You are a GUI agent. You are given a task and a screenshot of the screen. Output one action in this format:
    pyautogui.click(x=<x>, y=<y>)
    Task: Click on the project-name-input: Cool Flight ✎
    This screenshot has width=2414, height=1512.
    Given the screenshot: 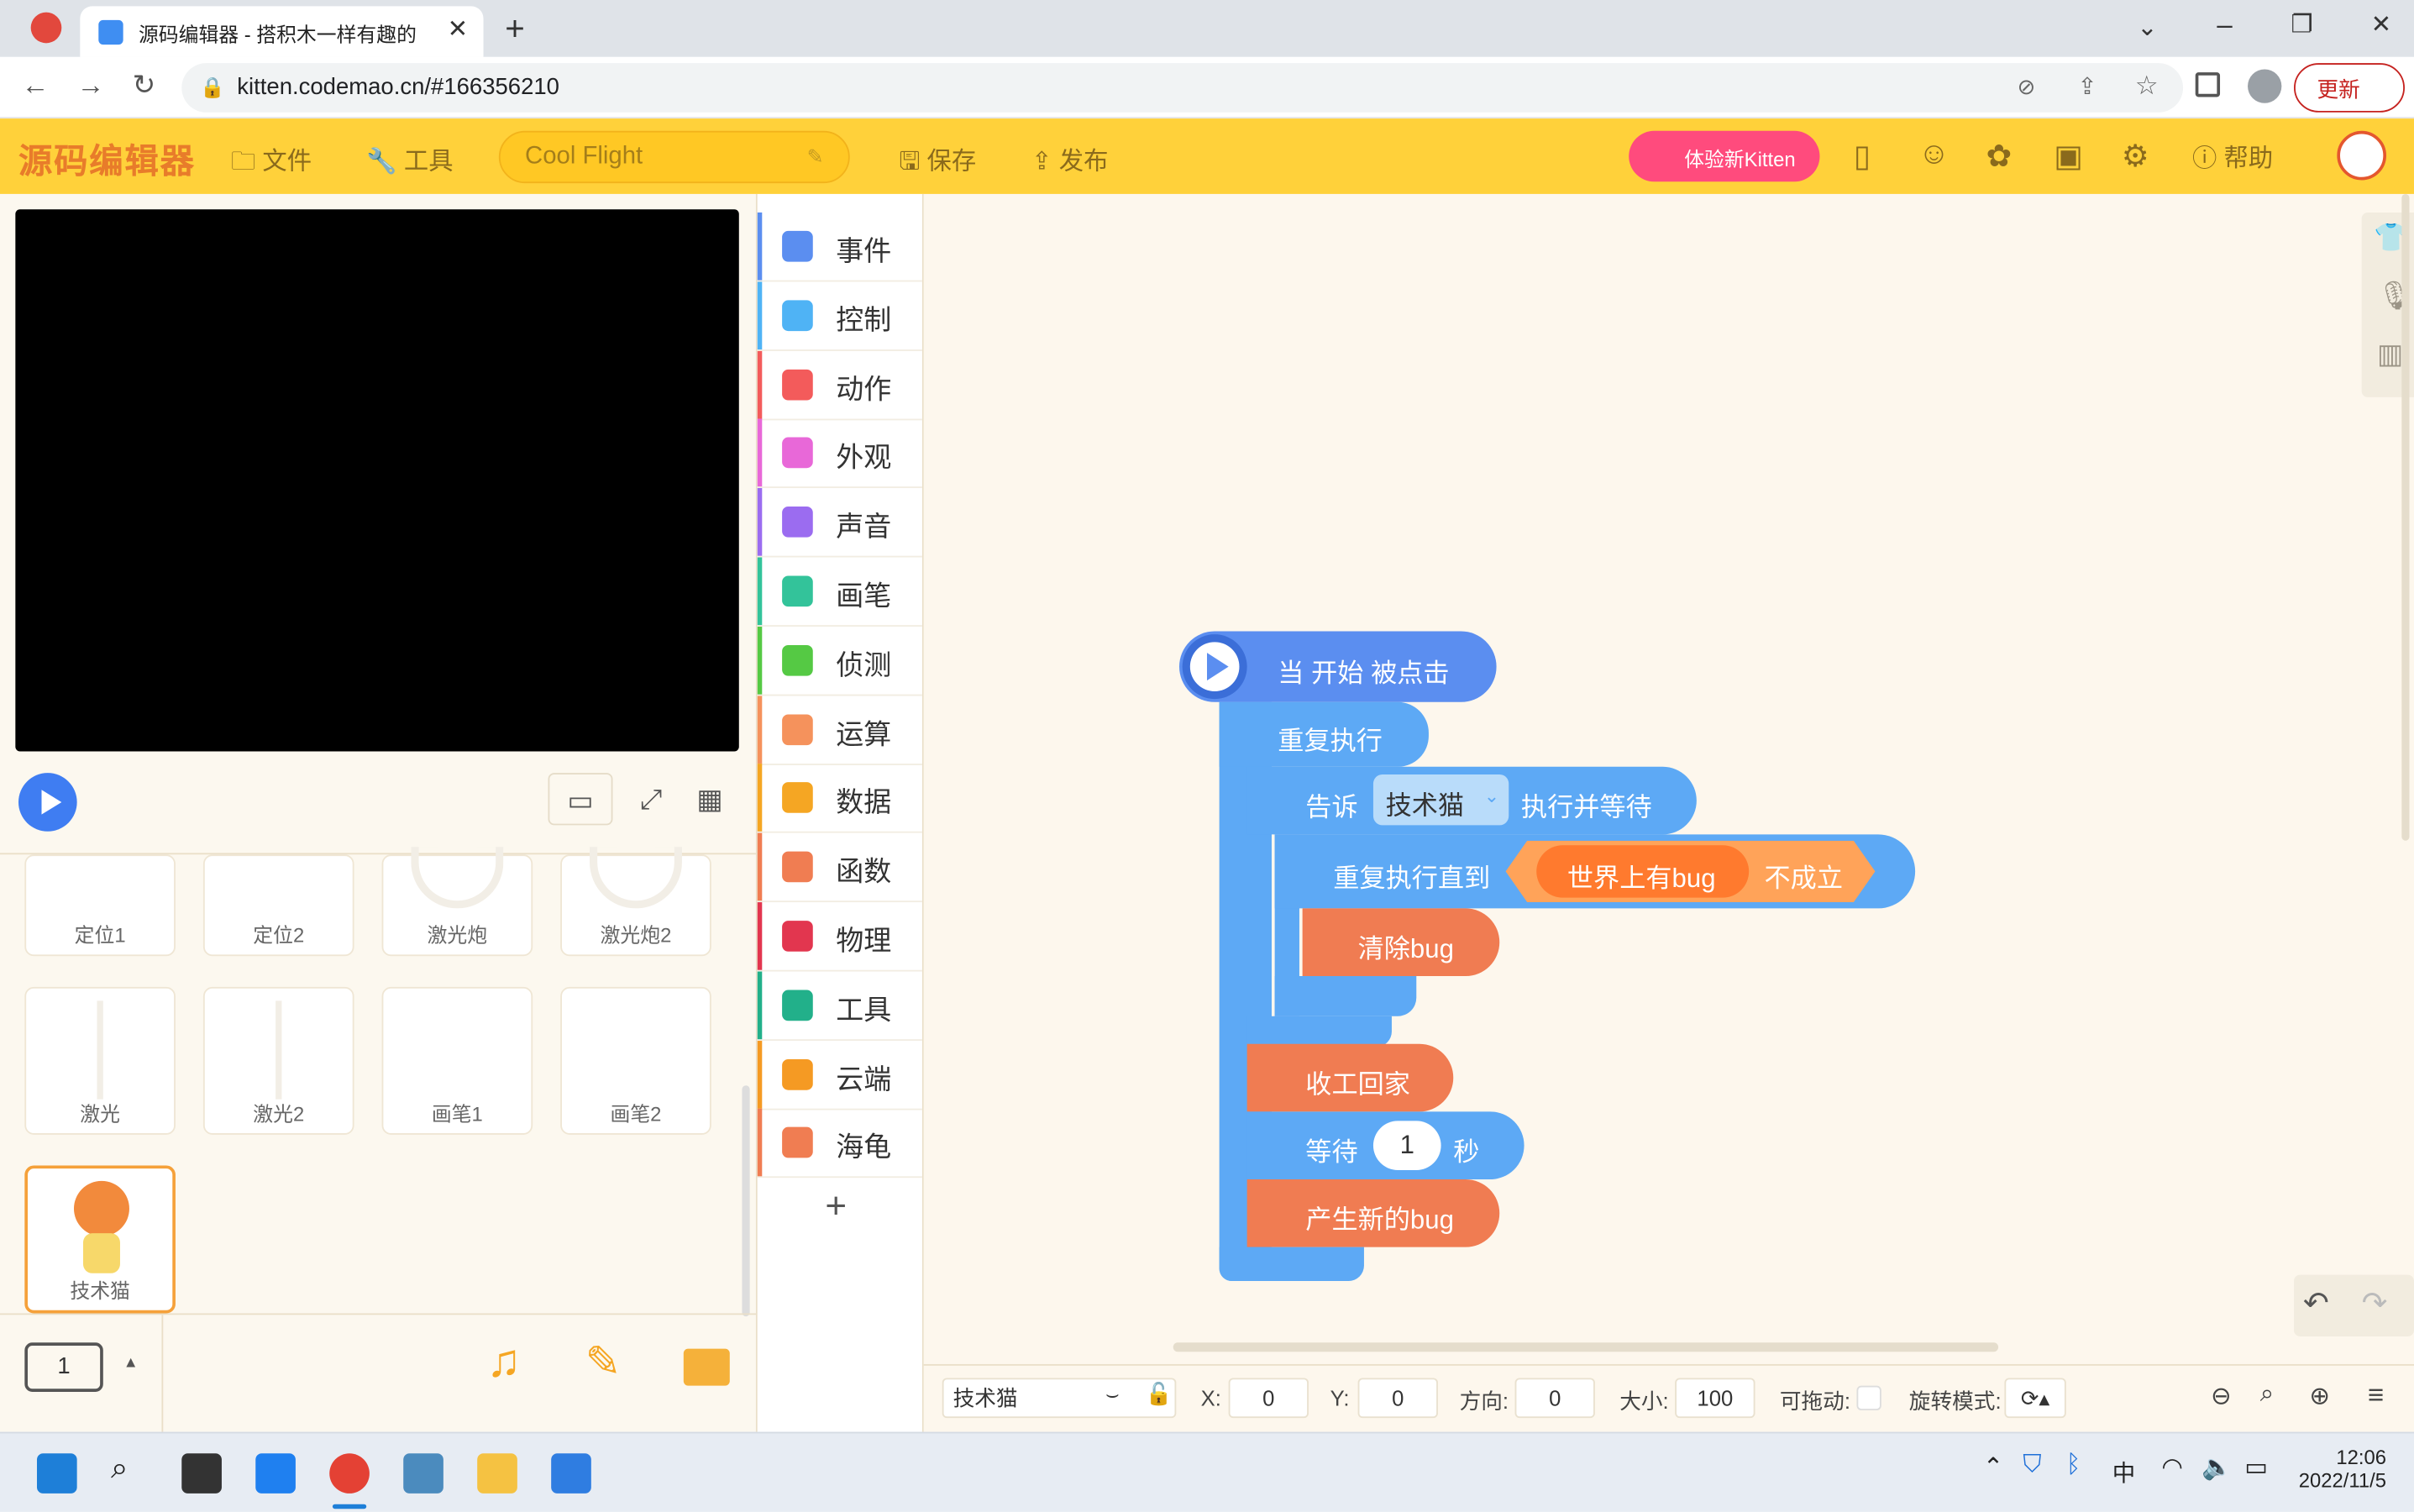 What is the action you would take?
    pyautogui.click(x=674, y=157)
    